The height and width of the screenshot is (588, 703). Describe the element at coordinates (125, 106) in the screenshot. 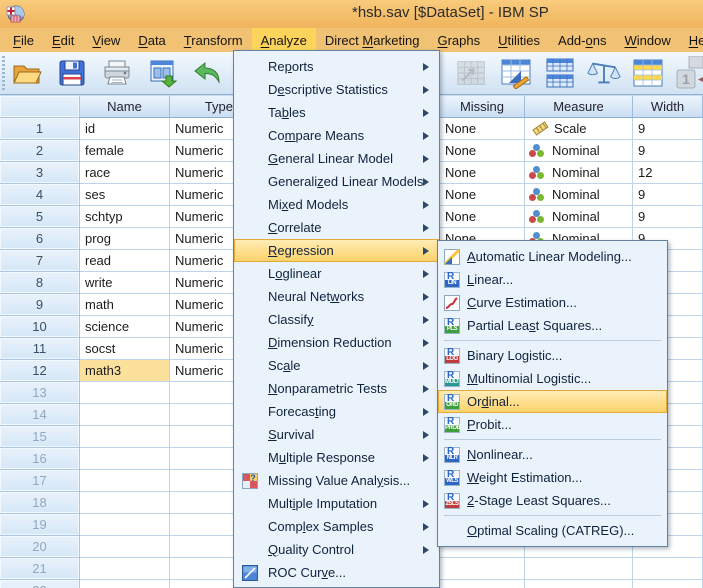

I see `column-header-name: Name` at that location.